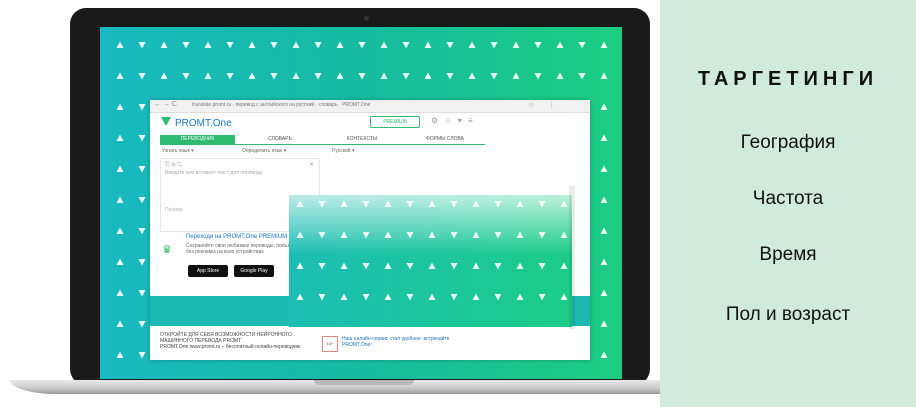 The image size is (916, 407). I want to click on overlay-fade, so click(430, 225).